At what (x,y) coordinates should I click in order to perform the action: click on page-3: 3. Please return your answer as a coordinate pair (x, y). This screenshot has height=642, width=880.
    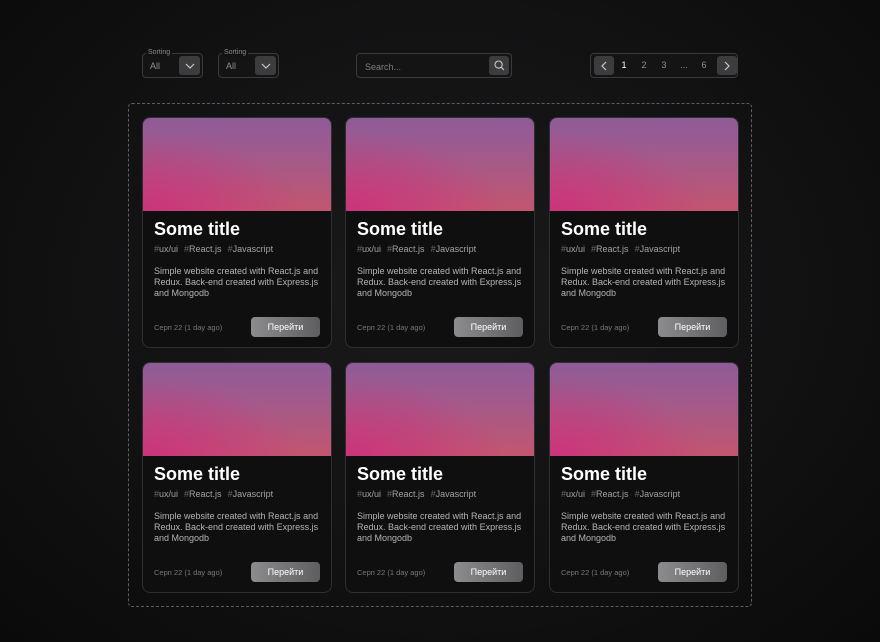
    Looking at the image, I should click on (664, 65).